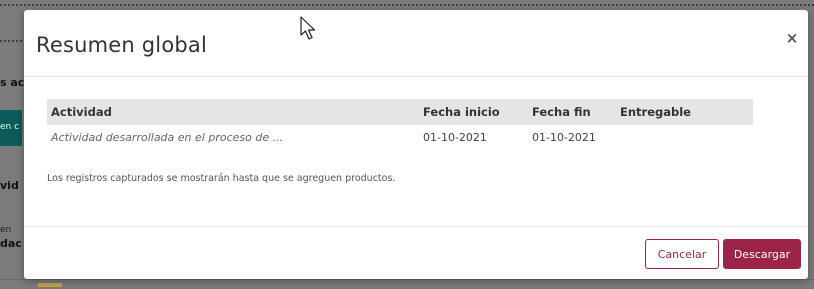 The height and width of the screenshot is (289, 814). I want to click on cell-fecha-fin: 01-10-2021, so click(564, 137).